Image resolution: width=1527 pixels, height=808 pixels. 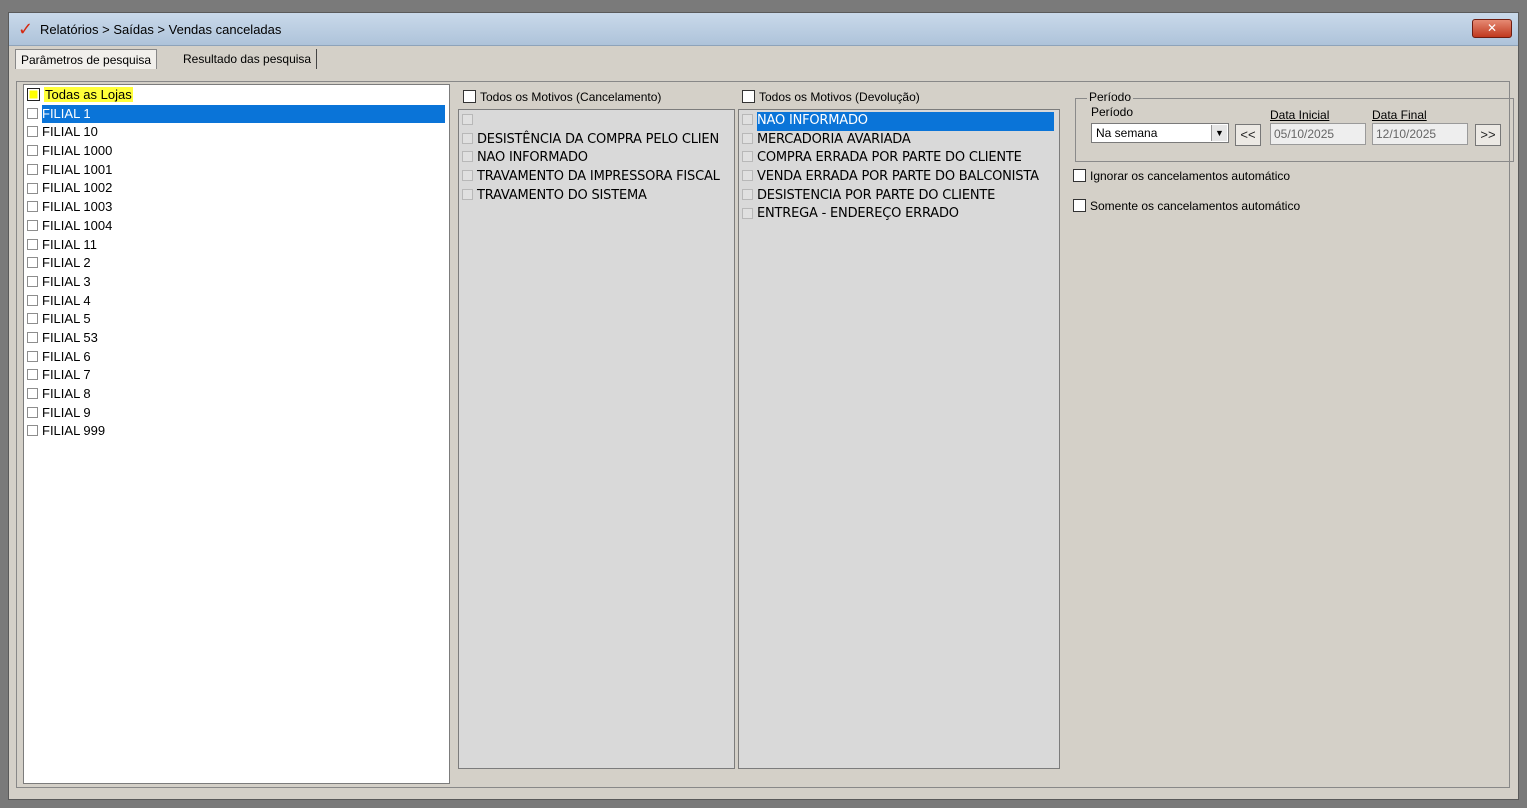 What do you see at coordinates (236, 375) in the screenshot?
I see `loja-list-item: FILIAL 7` at bounding box center [236, 375].